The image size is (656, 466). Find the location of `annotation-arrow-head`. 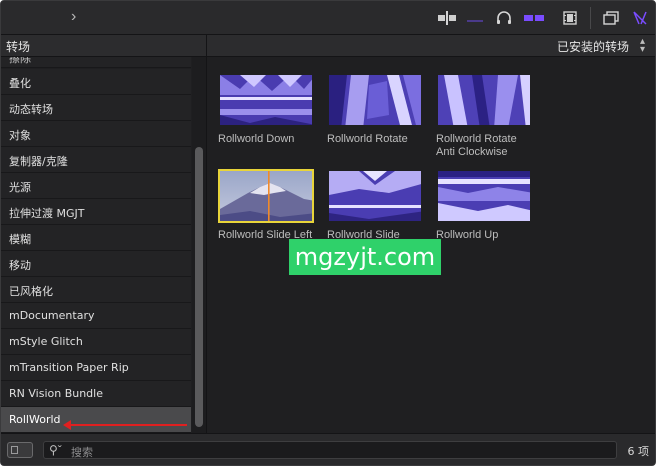

annotation-arrow-head is located at coordinates (67, 425).